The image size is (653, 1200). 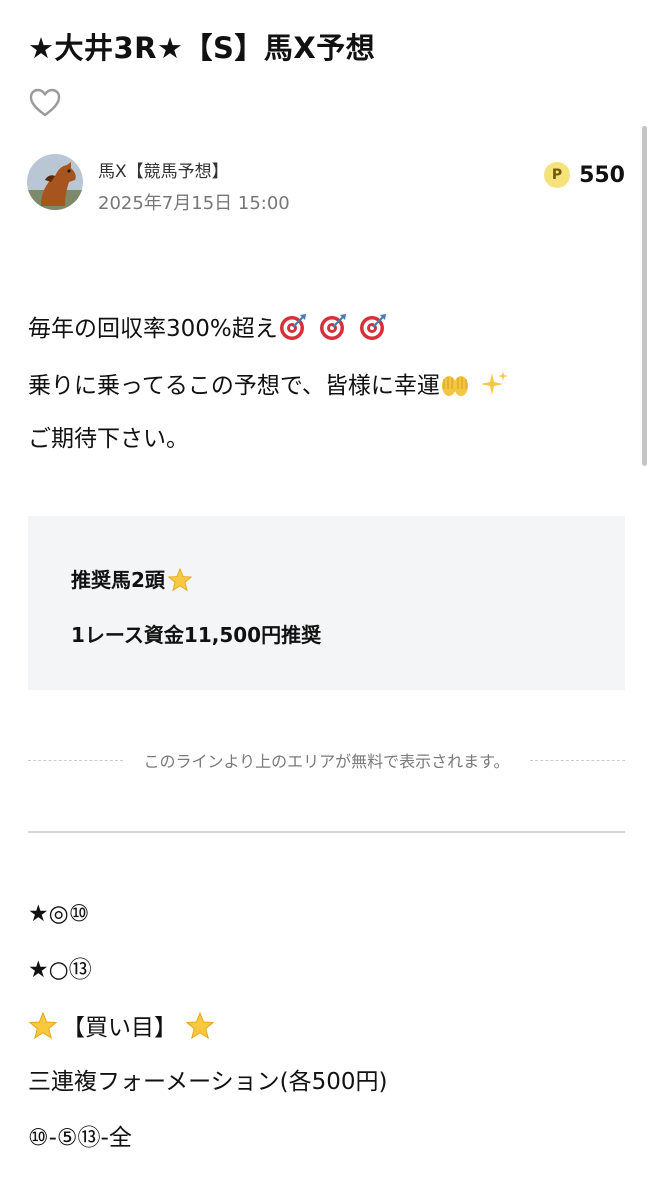 I want to click on heart-outline-icon, so click(x=45, y=102).